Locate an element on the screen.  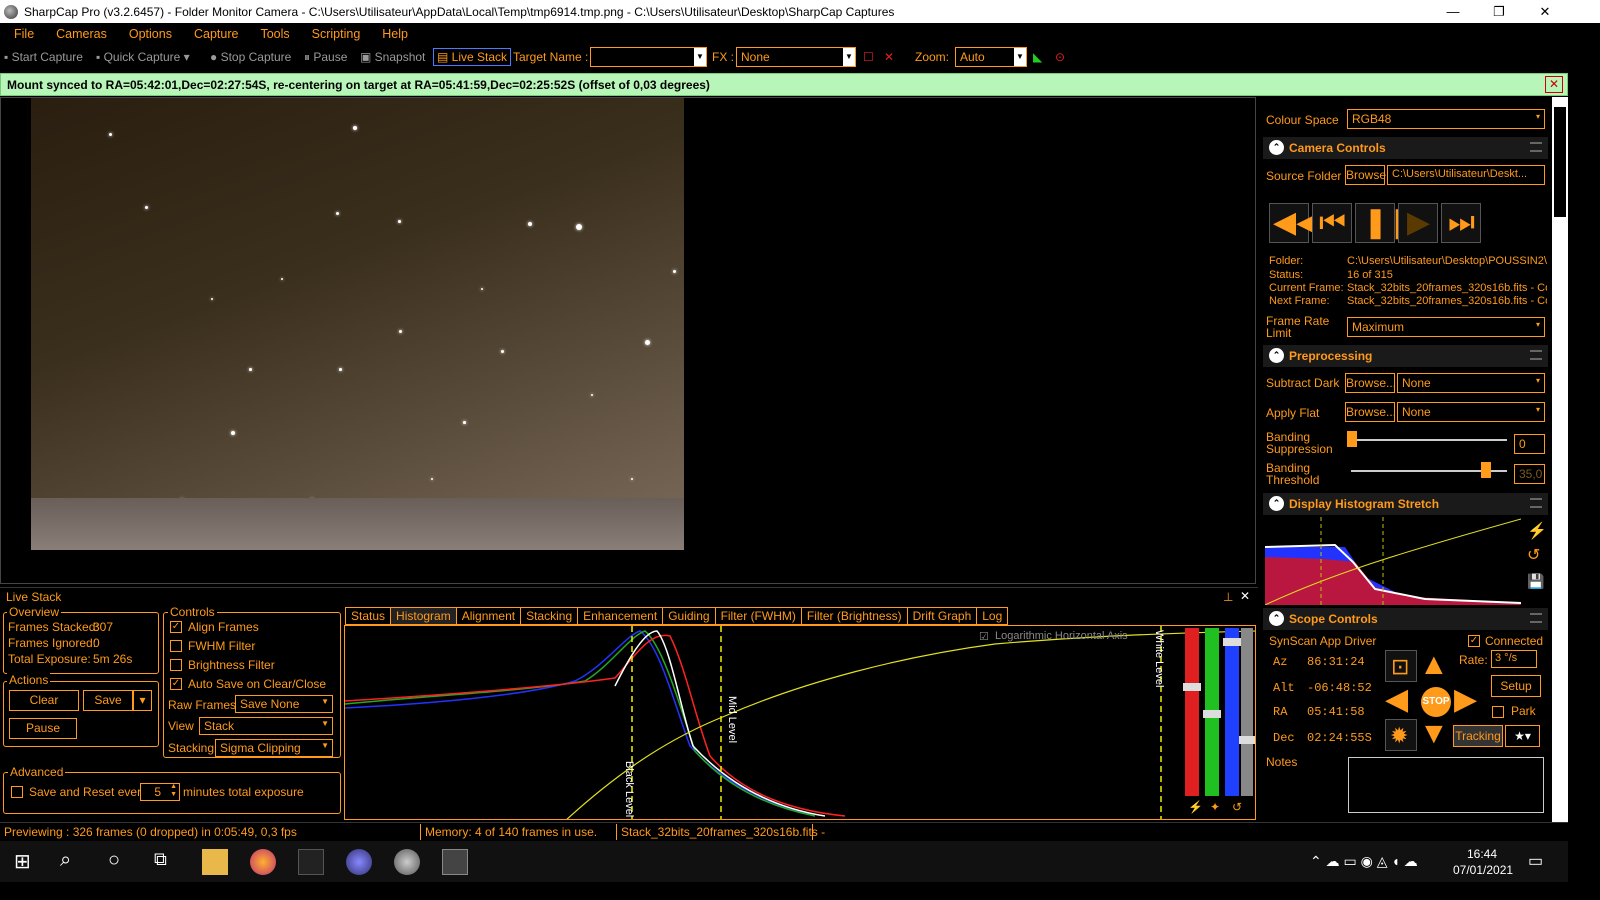
next-frame-button: ⏭ is located at coordinates (1461, 223).